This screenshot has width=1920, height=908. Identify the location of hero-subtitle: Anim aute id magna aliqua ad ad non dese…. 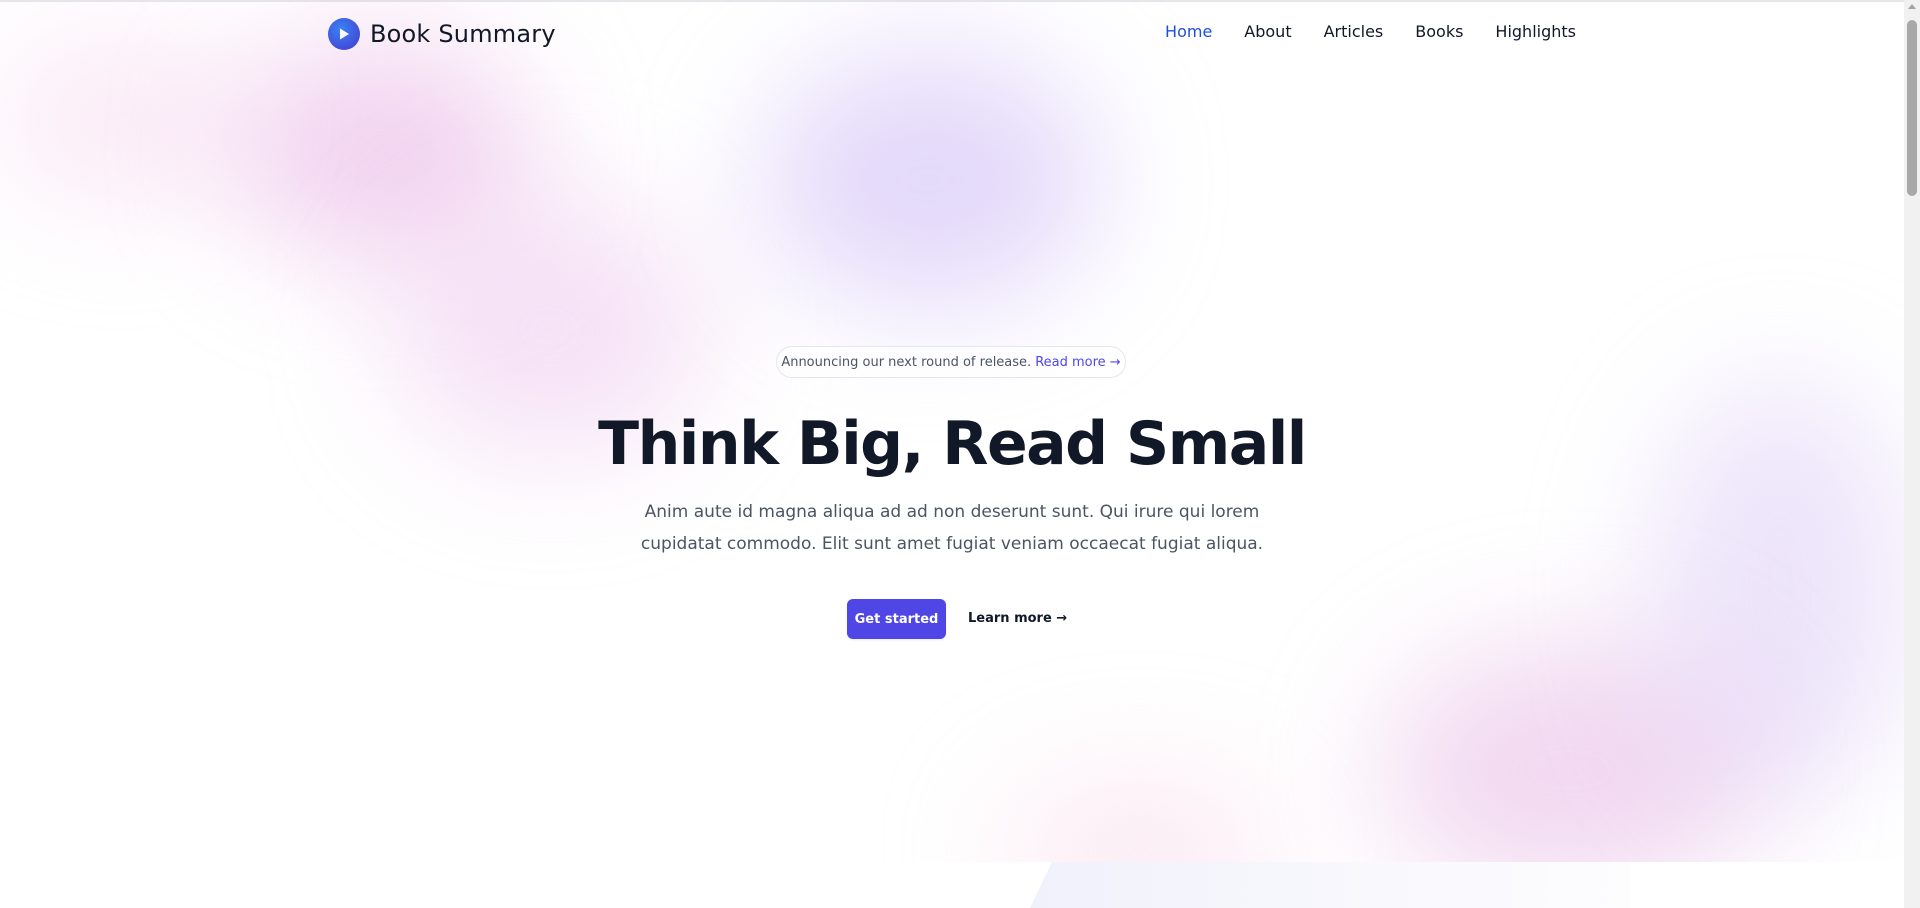
(952, 528).